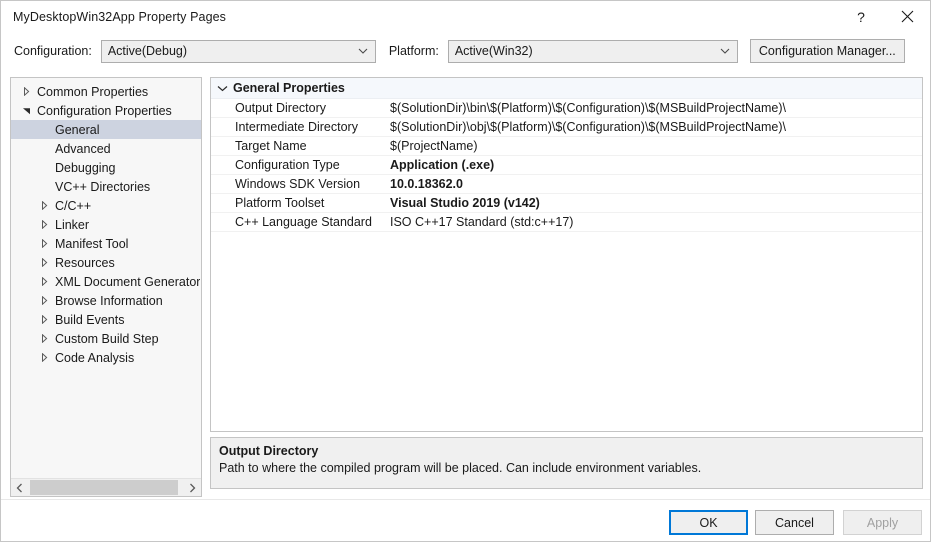 The height and width of the screenshot is (542, 931). Describe the element at coordinates (566, 146) in the screenshot. I see `property-row: Target Name $(ProjectName)` at that location.